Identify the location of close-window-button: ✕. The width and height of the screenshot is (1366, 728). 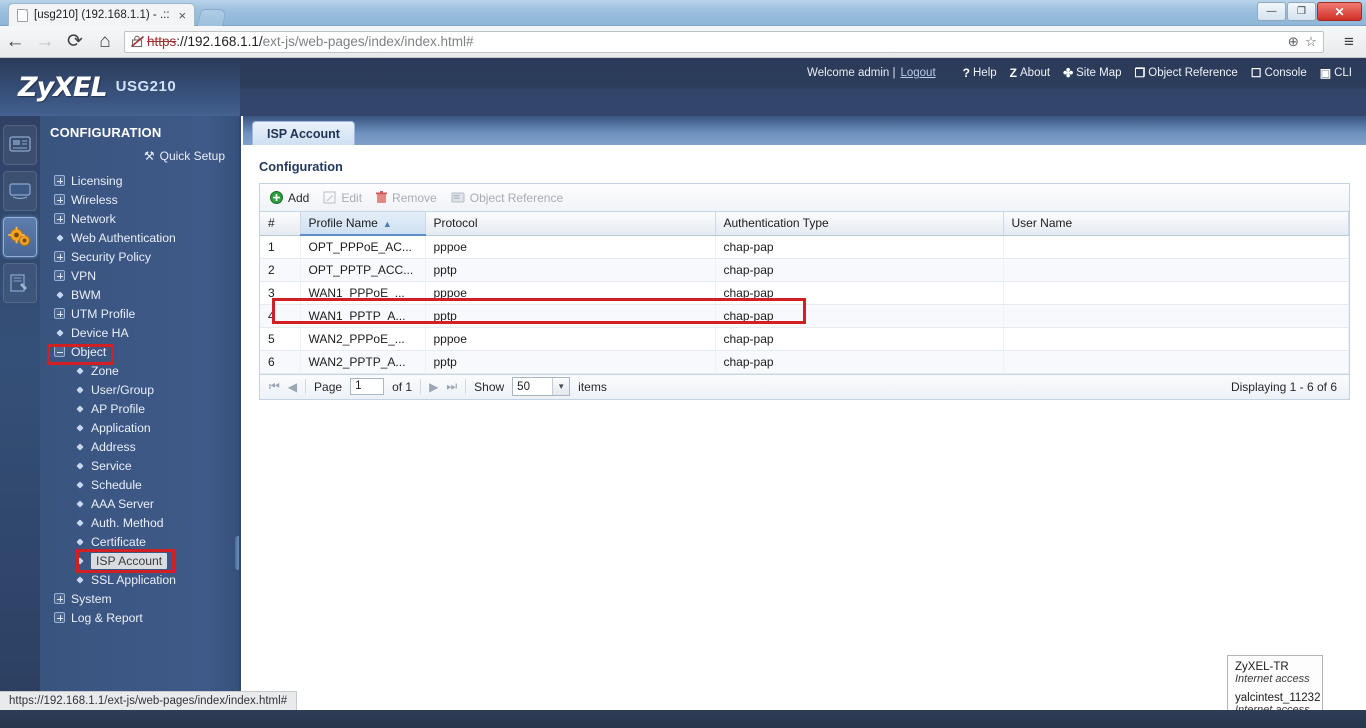
(1339, 11).